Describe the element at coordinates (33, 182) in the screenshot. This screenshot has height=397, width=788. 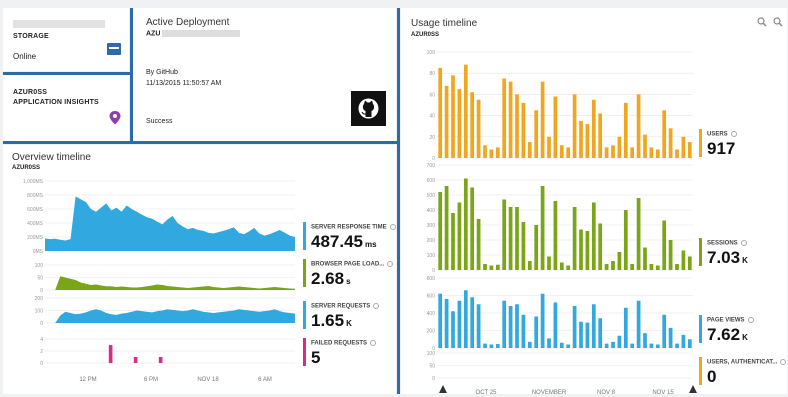
I see `y-tick-label: 1,000MS` at that location.